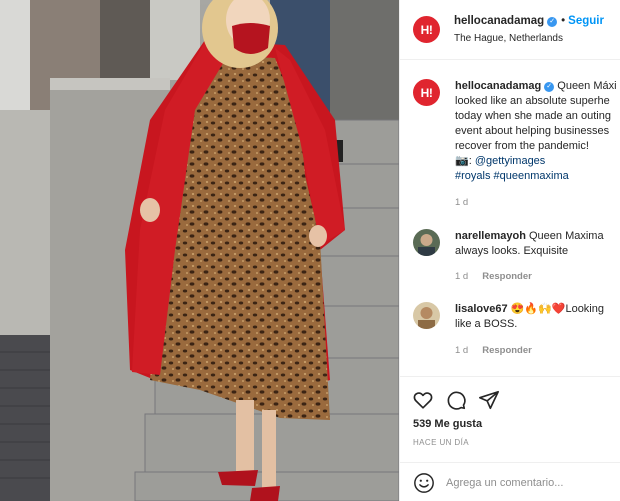  I want to click on comment-line-1: narellemayoh Queen Maxima, so click(537, 236).